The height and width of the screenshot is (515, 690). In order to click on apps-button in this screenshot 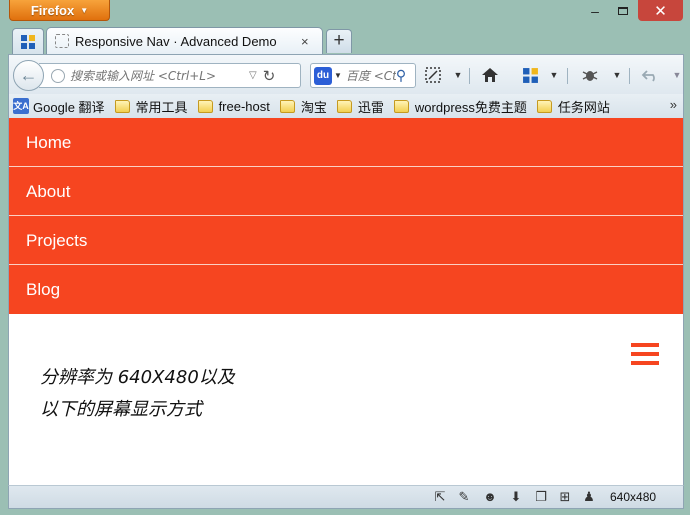, I will do `click(530, 75)`.